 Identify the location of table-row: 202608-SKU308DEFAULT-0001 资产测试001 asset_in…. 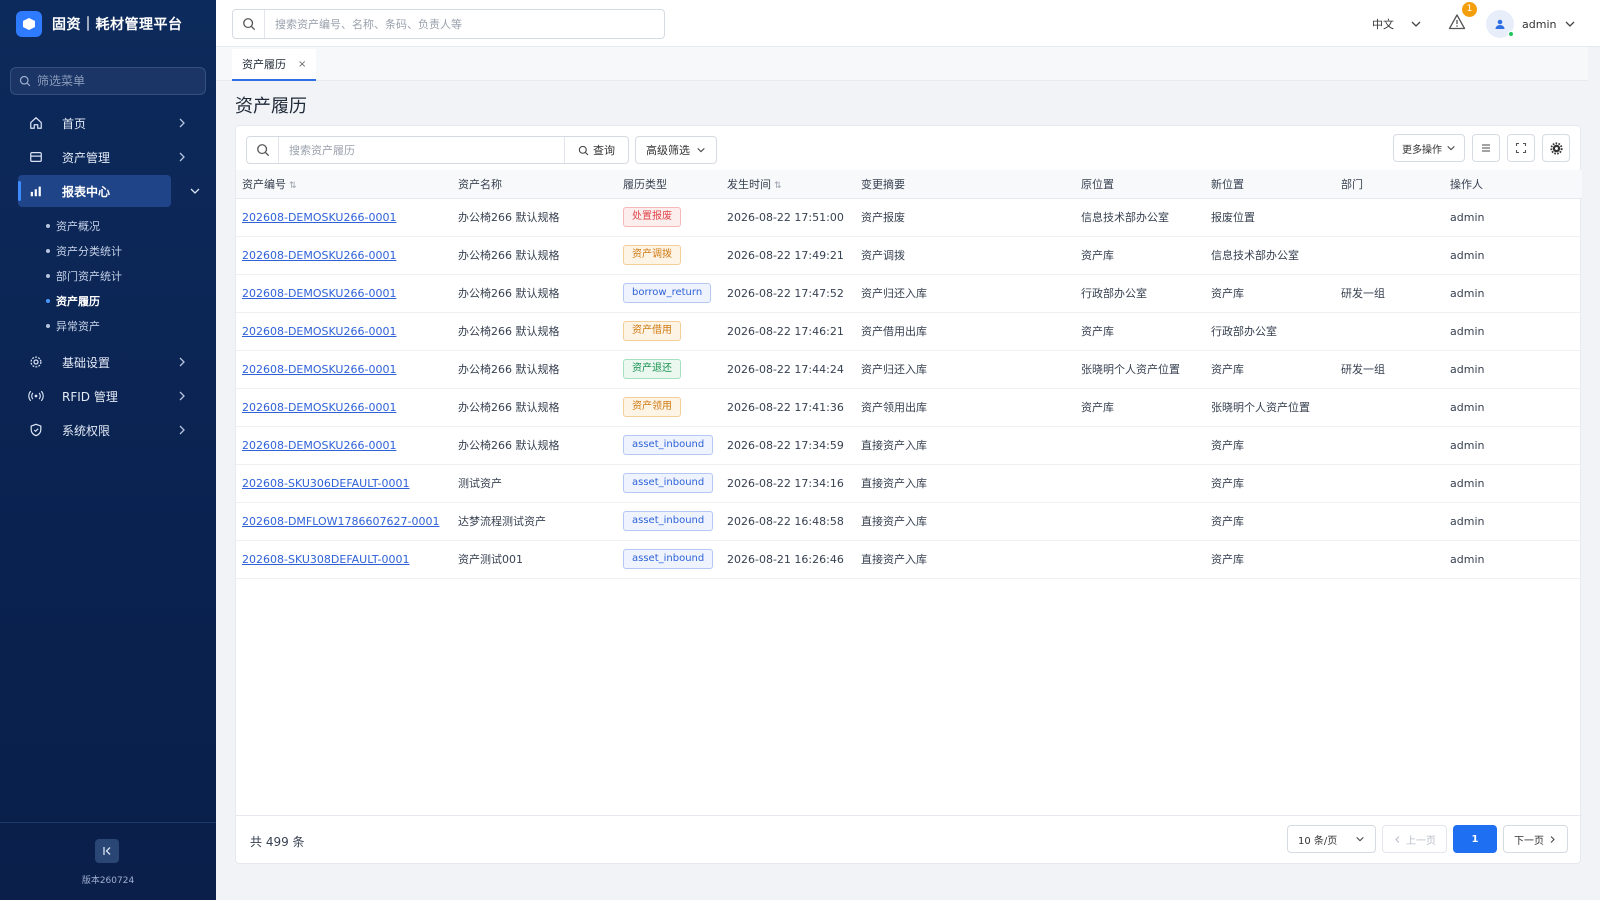
(909, 559).